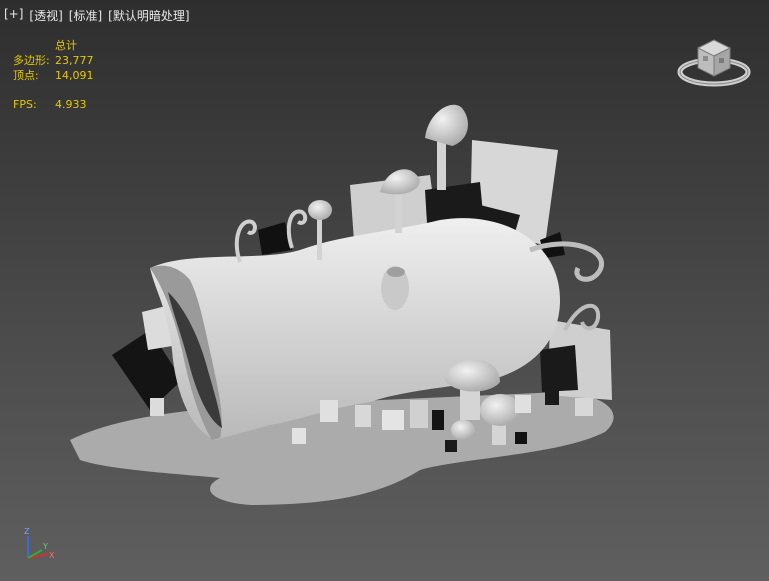 This screenshot has height=581, width=769. I want to click on foliage-card, so click(559, 368).